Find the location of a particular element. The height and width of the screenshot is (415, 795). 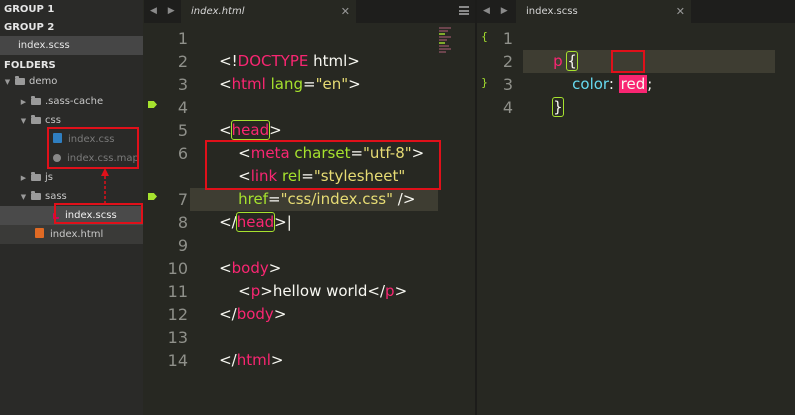

scss-line-3: } is located at coordinates (549, 95).